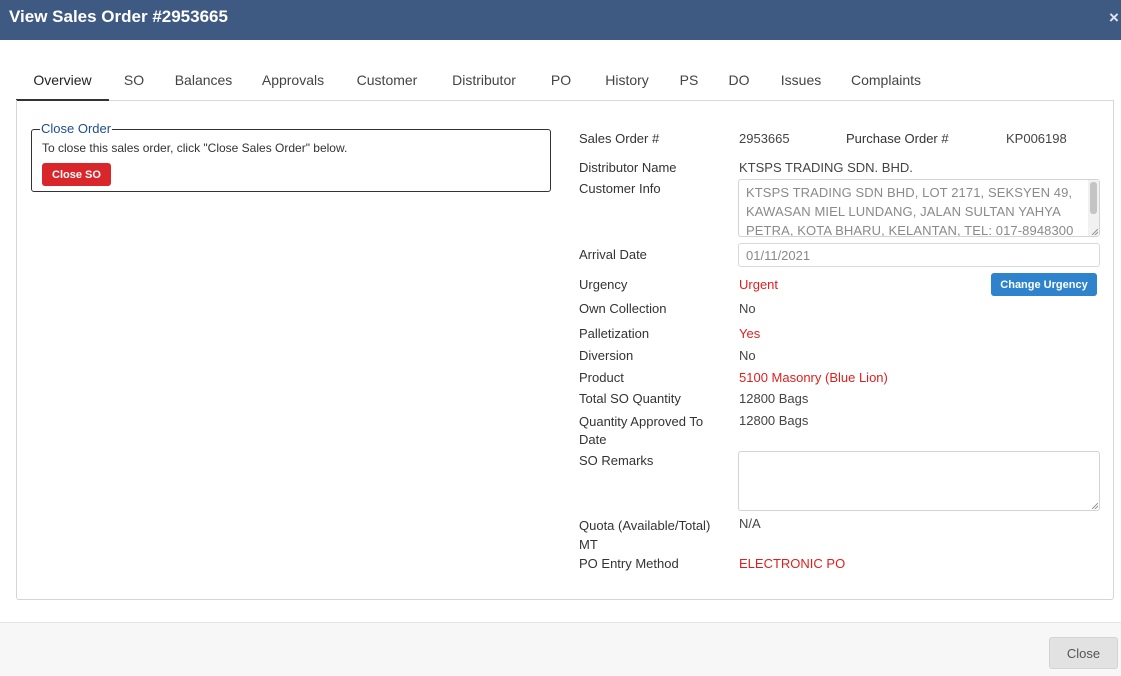 This screenshot has height=676, width=1121. Describe the element at coordinates (774, 420) in the screenshot. I see `quantity-approved-value: 12800 Bags` at that location.